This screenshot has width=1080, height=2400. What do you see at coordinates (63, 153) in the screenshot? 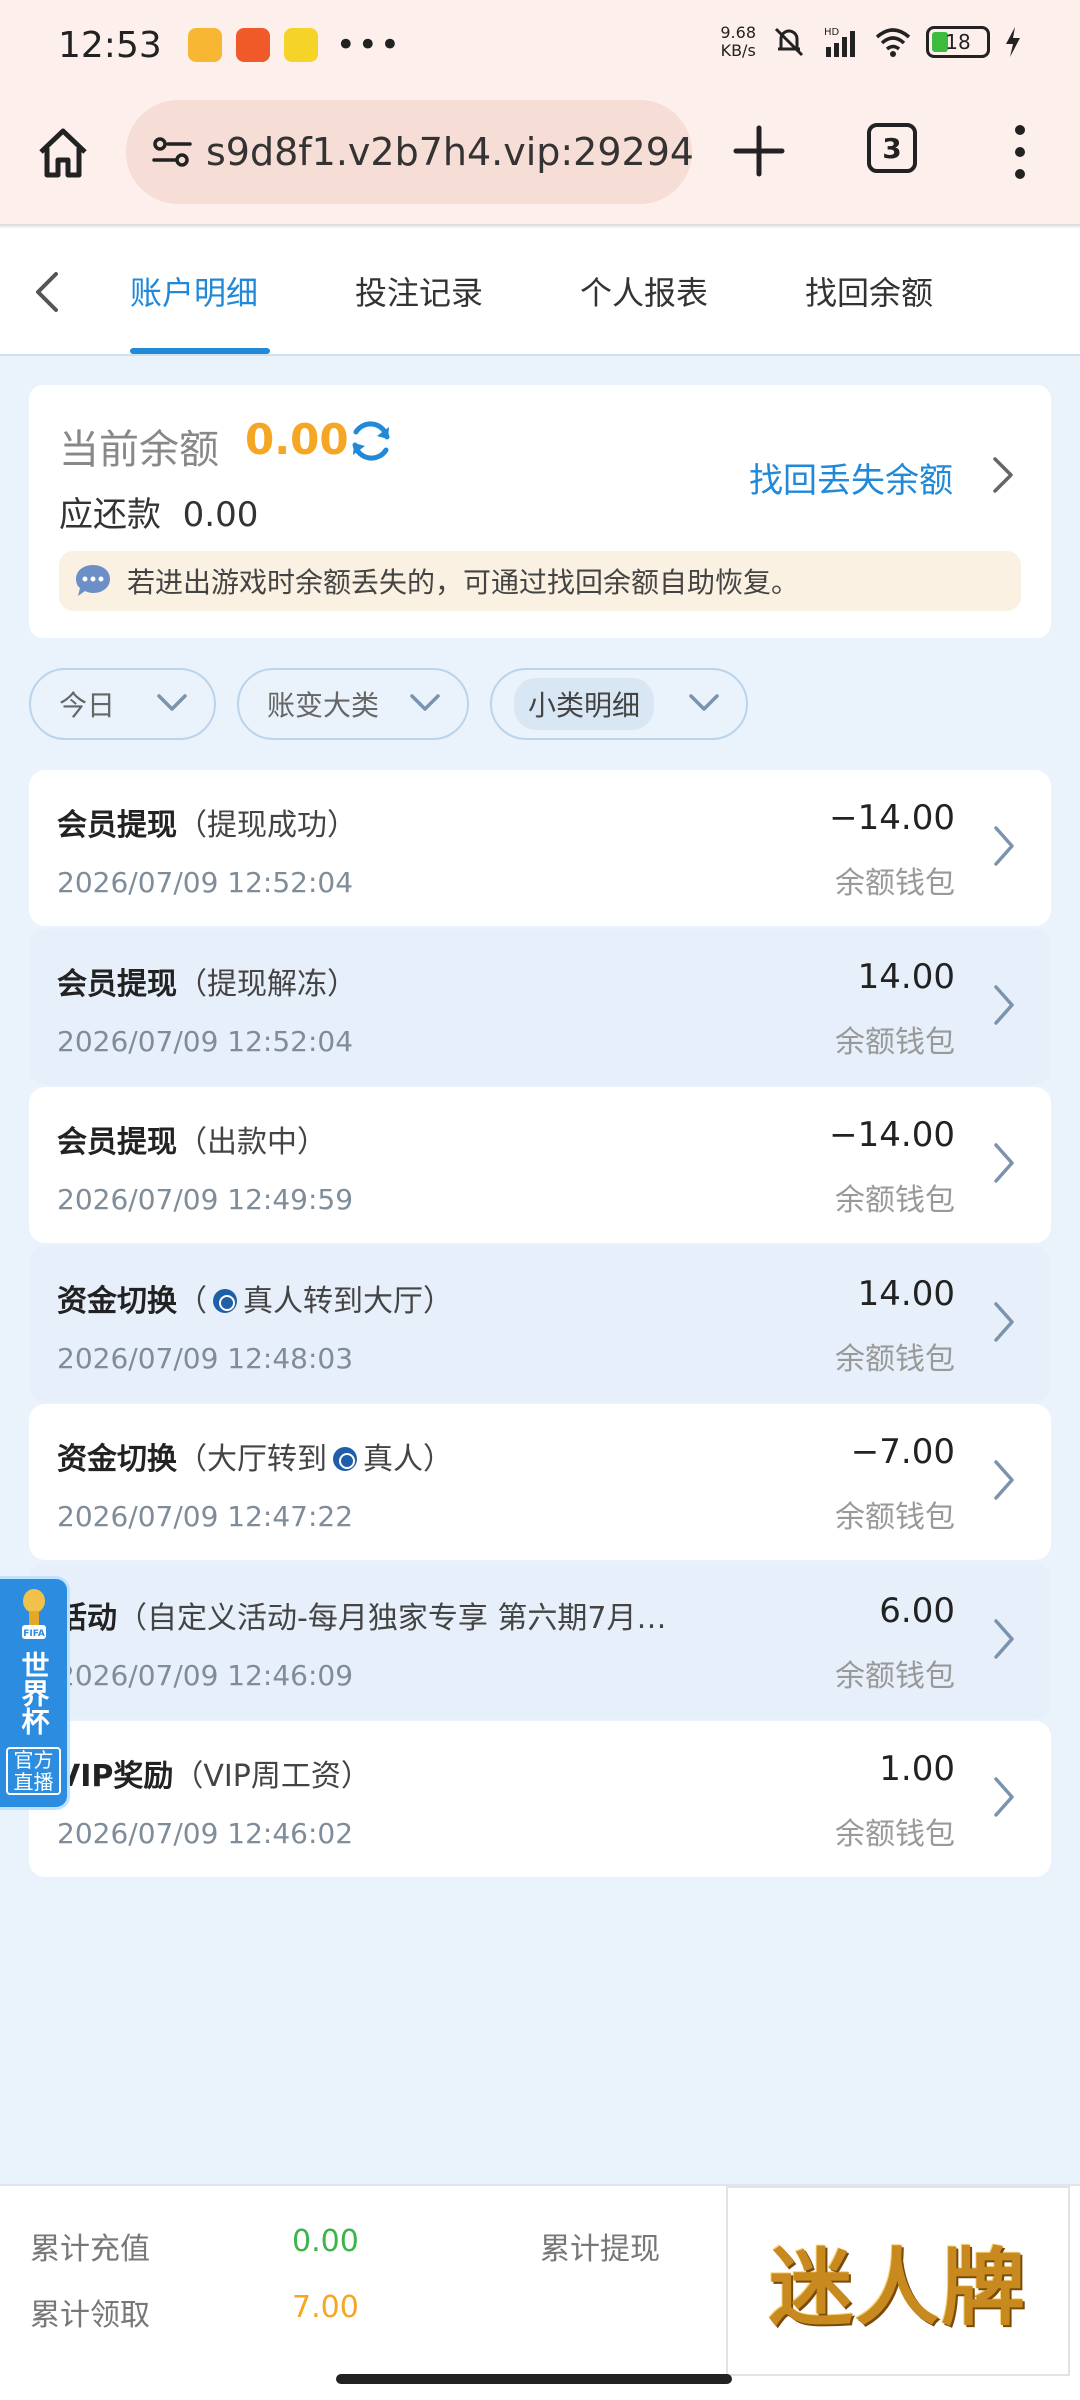
I see `home-icon` at bounding box center [63, 153].